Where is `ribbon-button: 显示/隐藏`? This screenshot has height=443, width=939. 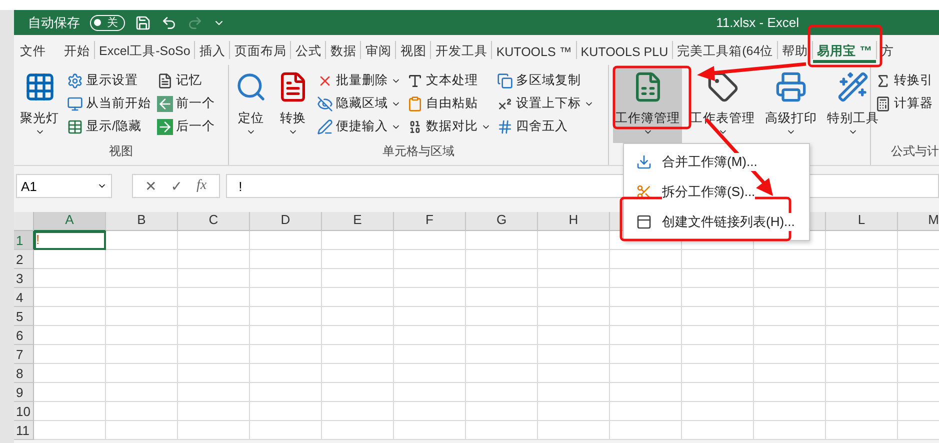 ribbon-button: 显示/隐藏 is located at coordinates (109, 126).